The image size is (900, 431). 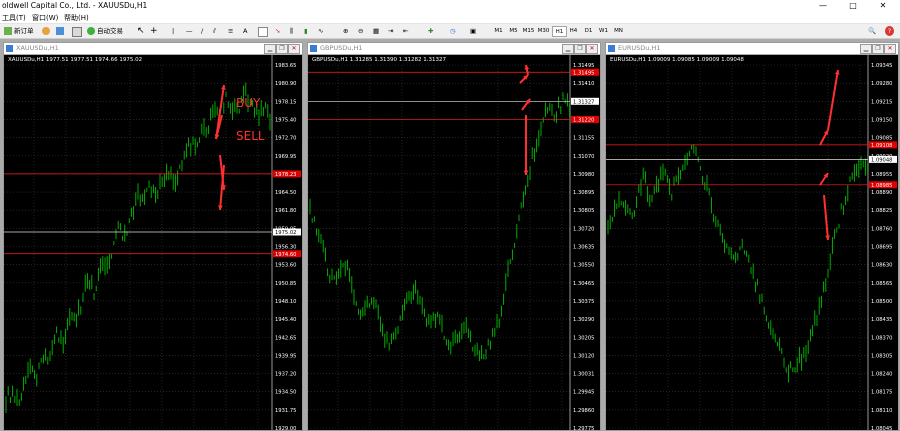 I want to click on timeframe-h1: H1, so click(x=559, y=31).